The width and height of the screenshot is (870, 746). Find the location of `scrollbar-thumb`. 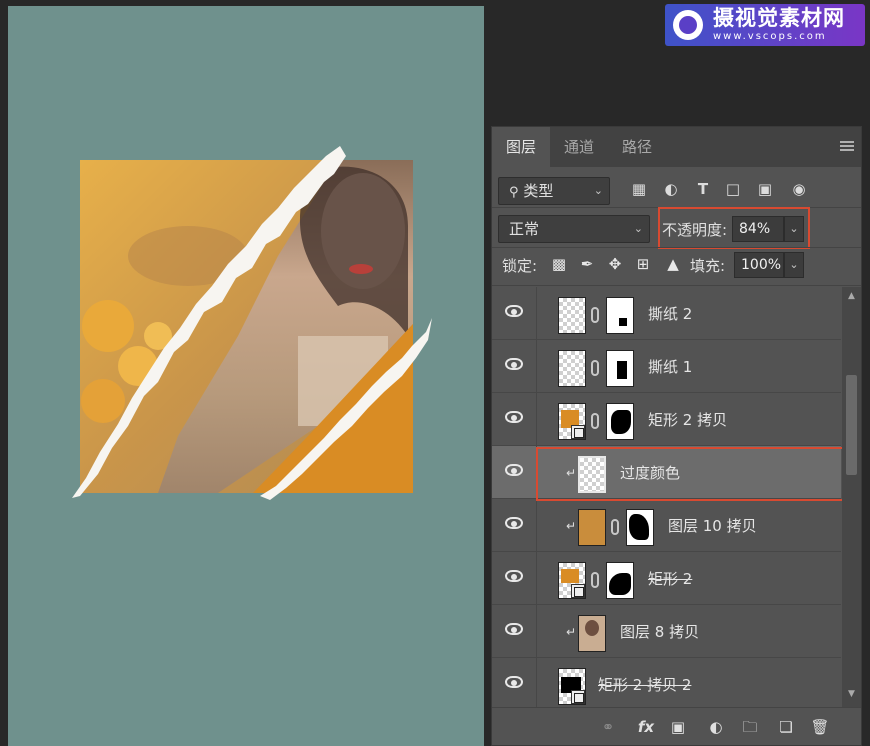

scrollbar-thumb is located at coordinates (851, 425).